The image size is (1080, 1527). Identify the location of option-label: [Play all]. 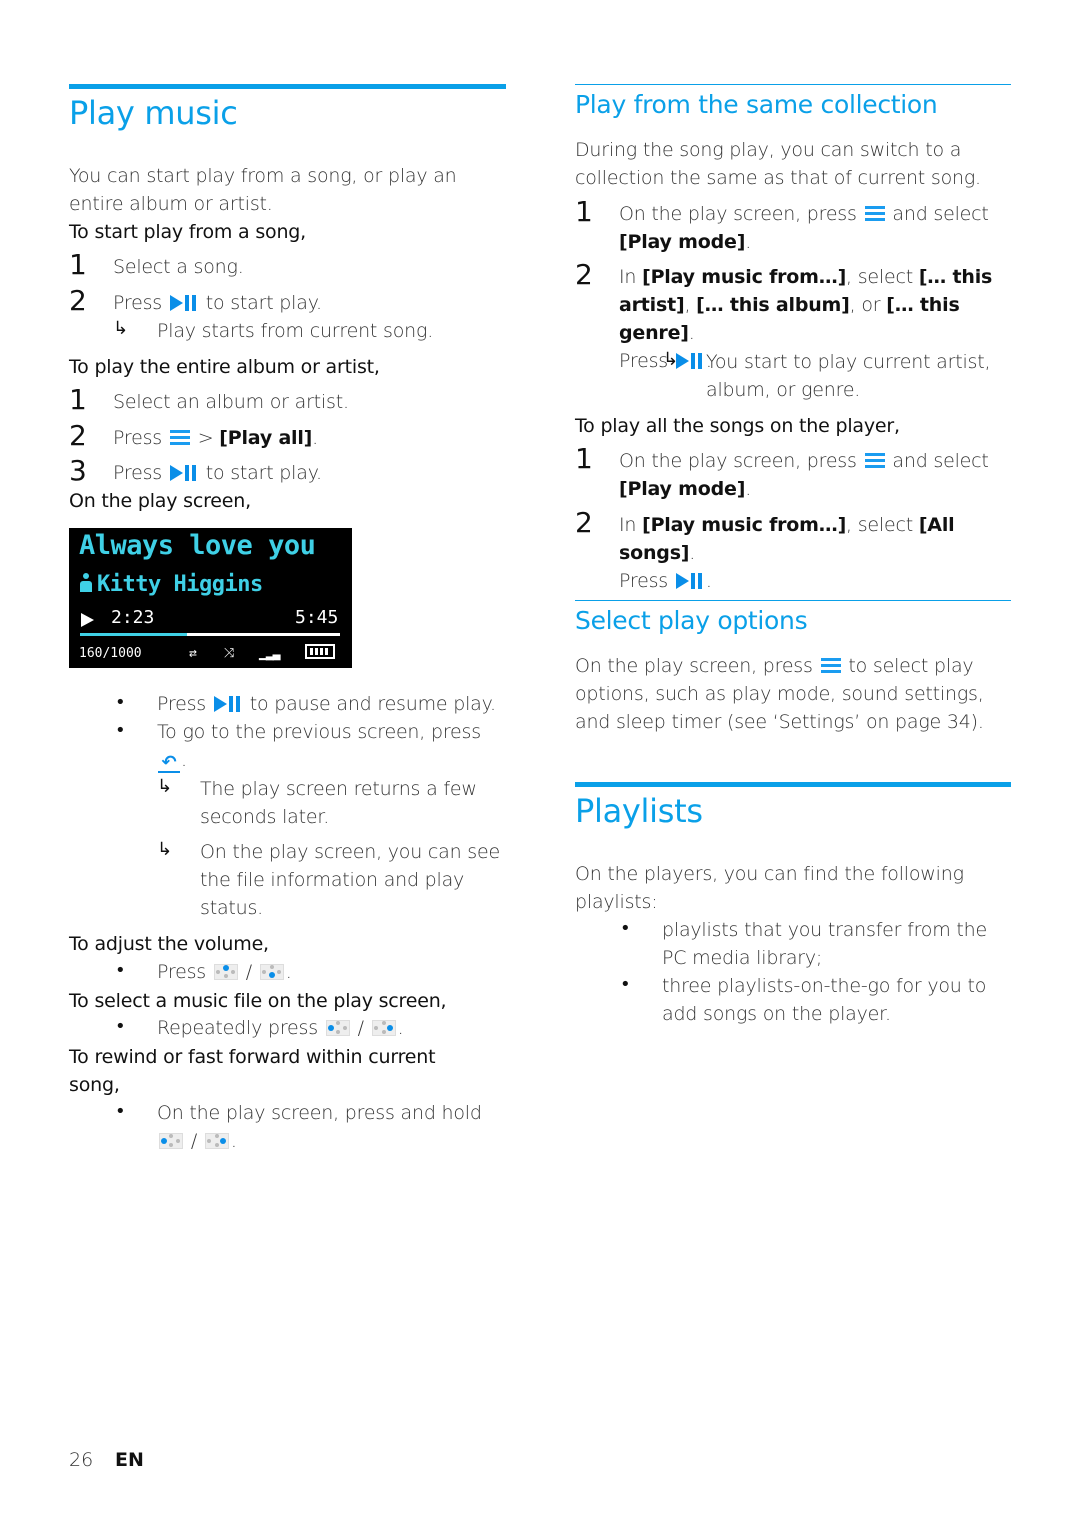
(266, 438).